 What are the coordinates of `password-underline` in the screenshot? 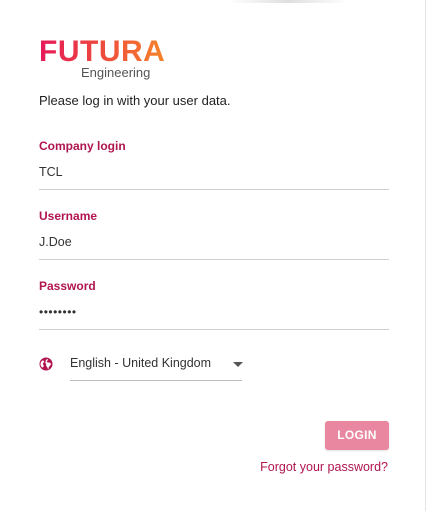 It's located at (214, 329).